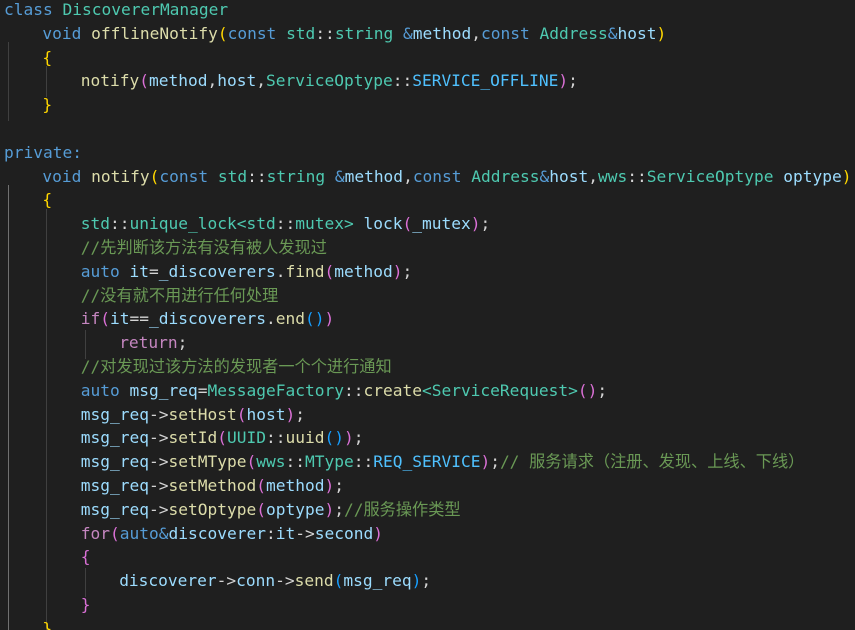 This screenshot has width=855, height=630. I want to click on code-token: ServiceOptype, so click(329, 81).